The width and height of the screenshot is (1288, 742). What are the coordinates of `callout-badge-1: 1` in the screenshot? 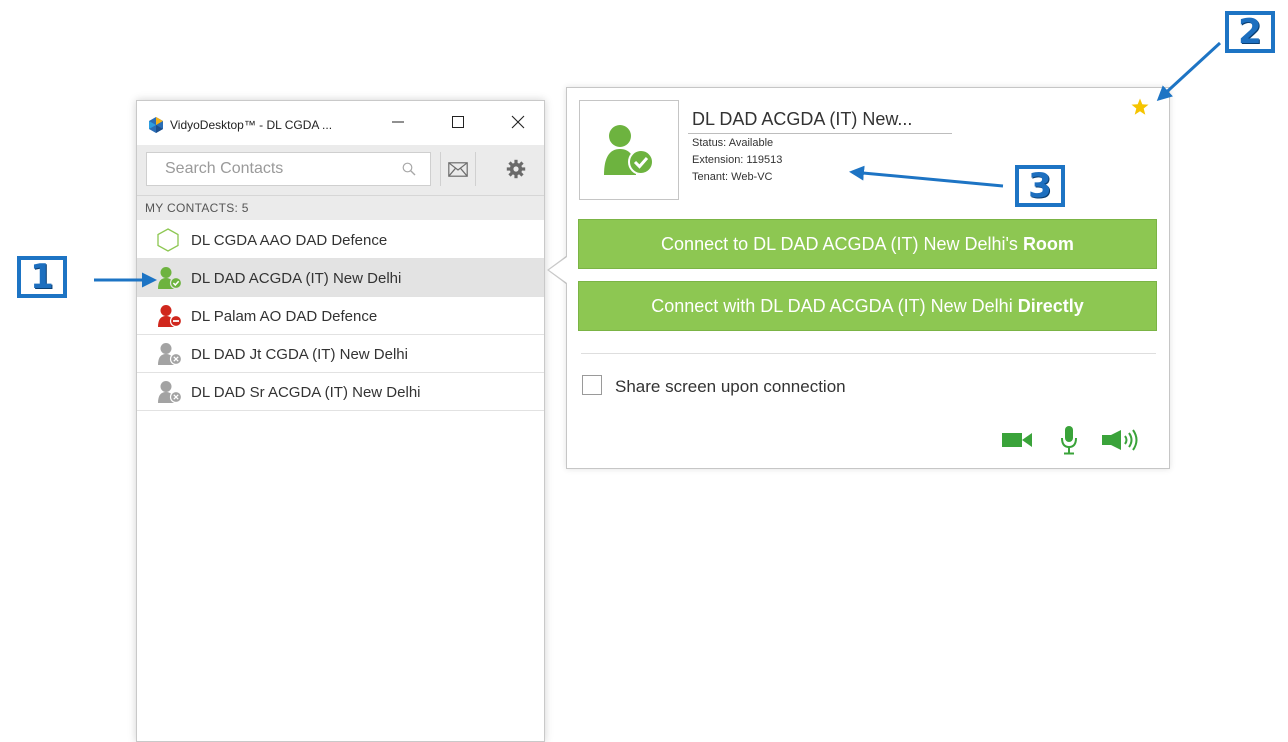 It's located at (42, 277).